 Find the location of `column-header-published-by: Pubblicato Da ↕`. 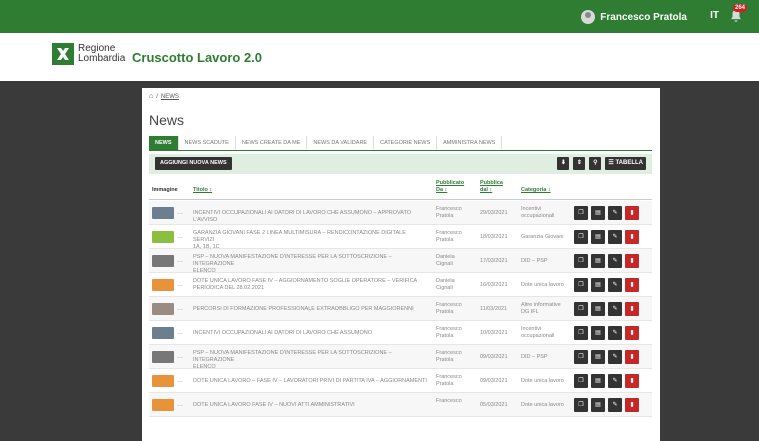

column-header-published-by: Pubblicato Da ↕ is located at coordinates (450, 187).